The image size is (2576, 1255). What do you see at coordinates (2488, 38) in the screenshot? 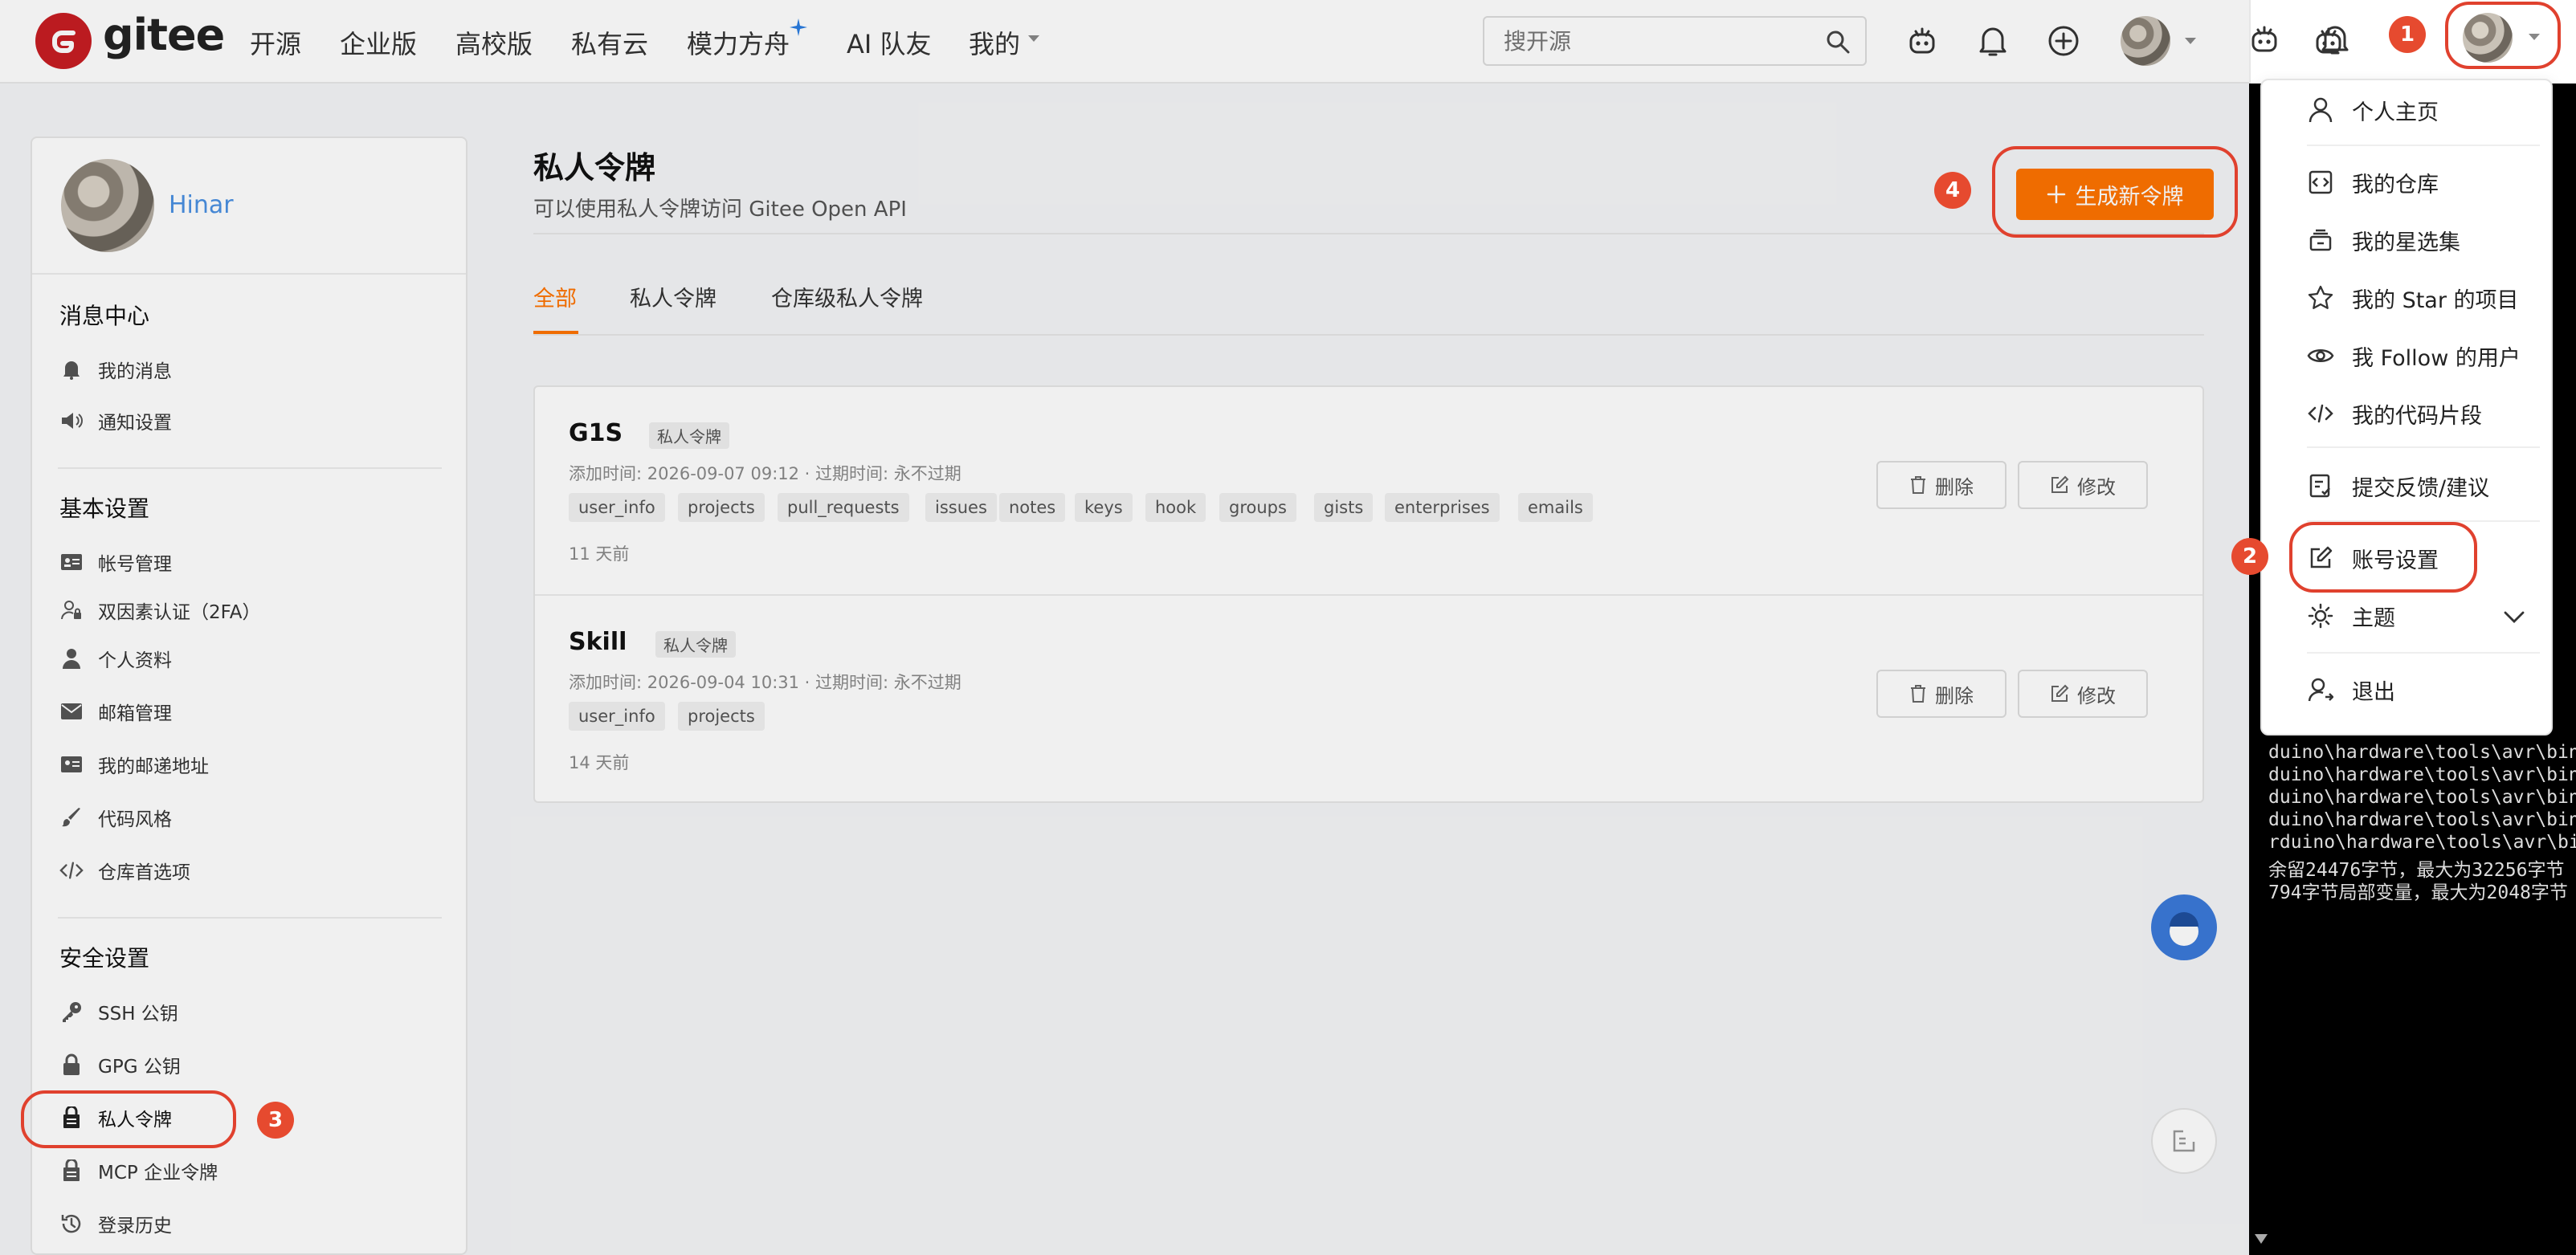
I see `user-avatar-menu-trigger` at bounding box center [2488, 38].